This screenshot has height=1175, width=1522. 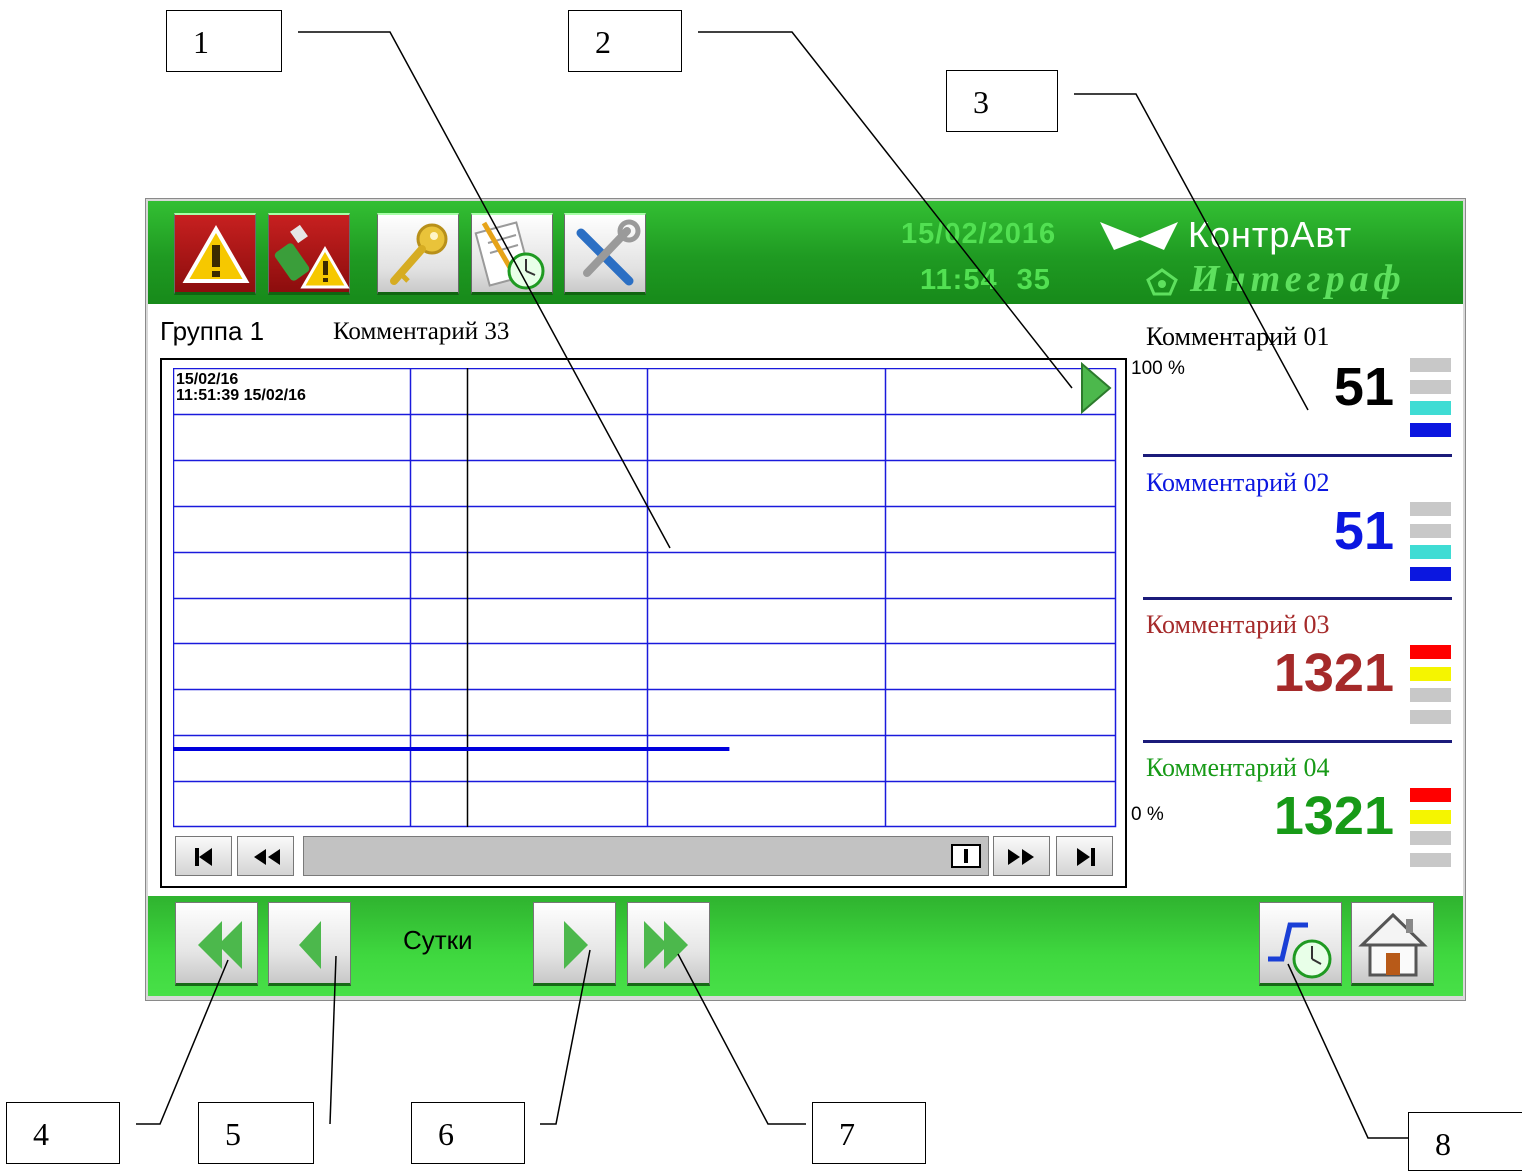 I want to click on alarm-icon, so click(x=216, y=253).